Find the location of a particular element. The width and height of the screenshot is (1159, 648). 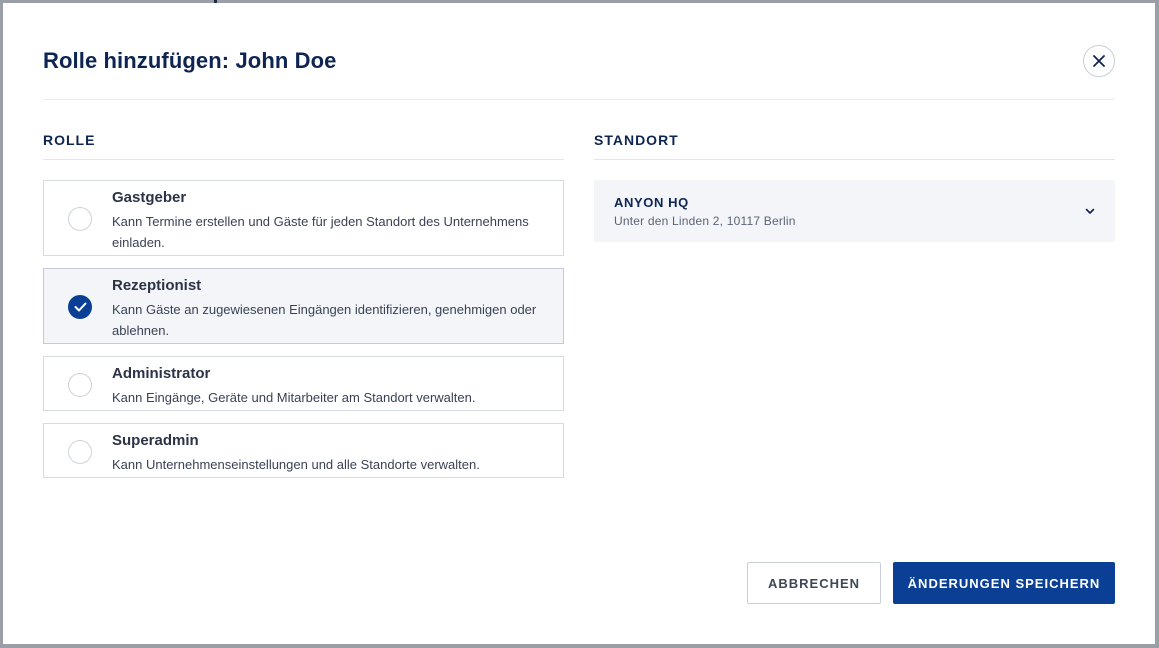

close-icon is located at coordinates (1099, 61).